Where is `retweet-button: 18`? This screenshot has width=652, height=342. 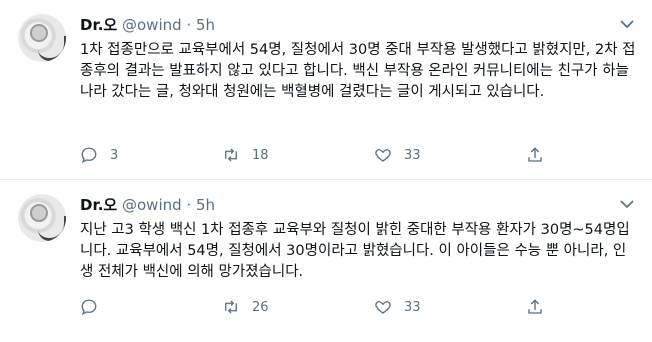
retweet-button: 18 is located at coordinates (245, 155).